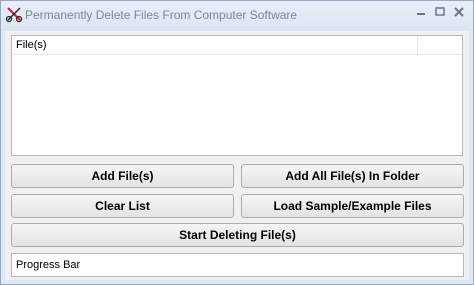  What do you see at coordinates (215, 45) in the screenshot?
I see `column-header-files: File(s)` at bounding box center [215, 45].